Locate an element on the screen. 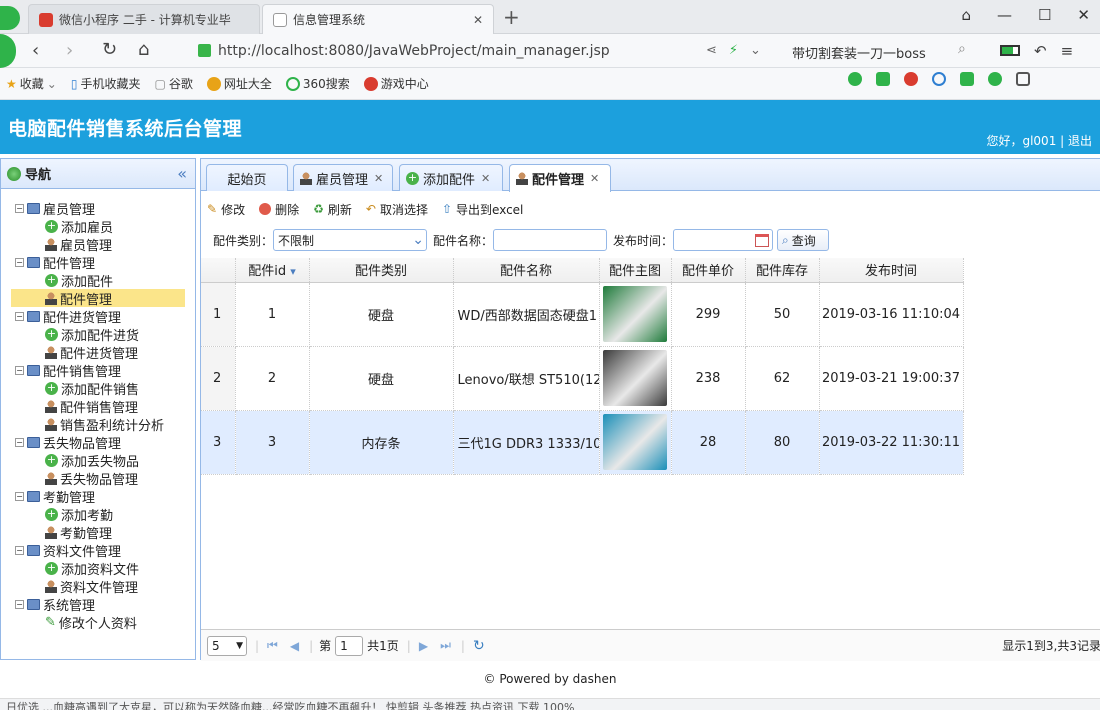  table-row: 1 1 硬盘 WD/西部数据固态硬盘1 299 50 2019-03-16 11:10:04 is located at coordinates (582, 314).